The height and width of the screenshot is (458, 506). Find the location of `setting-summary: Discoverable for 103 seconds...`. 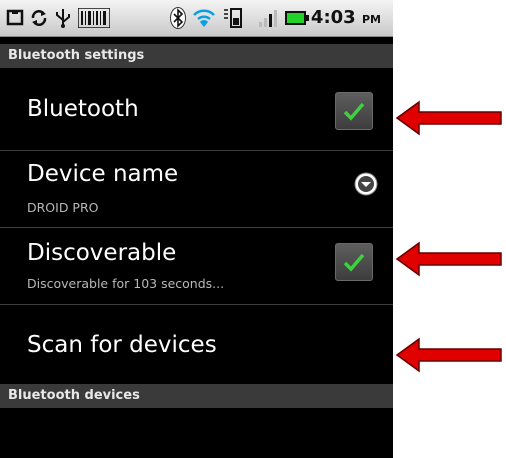

setting-summary: Discoverable for 103 seconds... is located at coordinates (126, 283).